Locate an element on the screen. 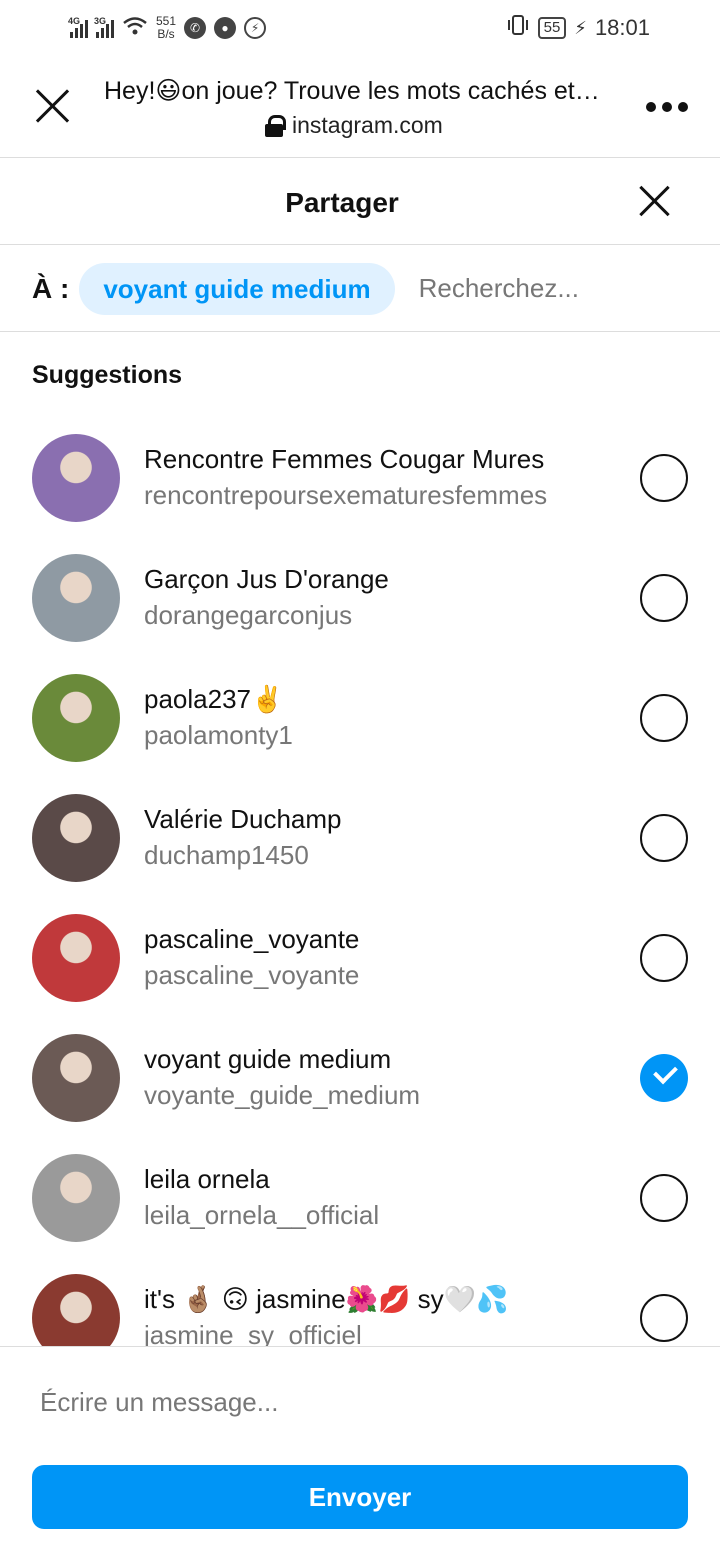 This screenshot has width=720, height=1560. whatsapp-icon: ✆ is located at coordinates (195, 28).